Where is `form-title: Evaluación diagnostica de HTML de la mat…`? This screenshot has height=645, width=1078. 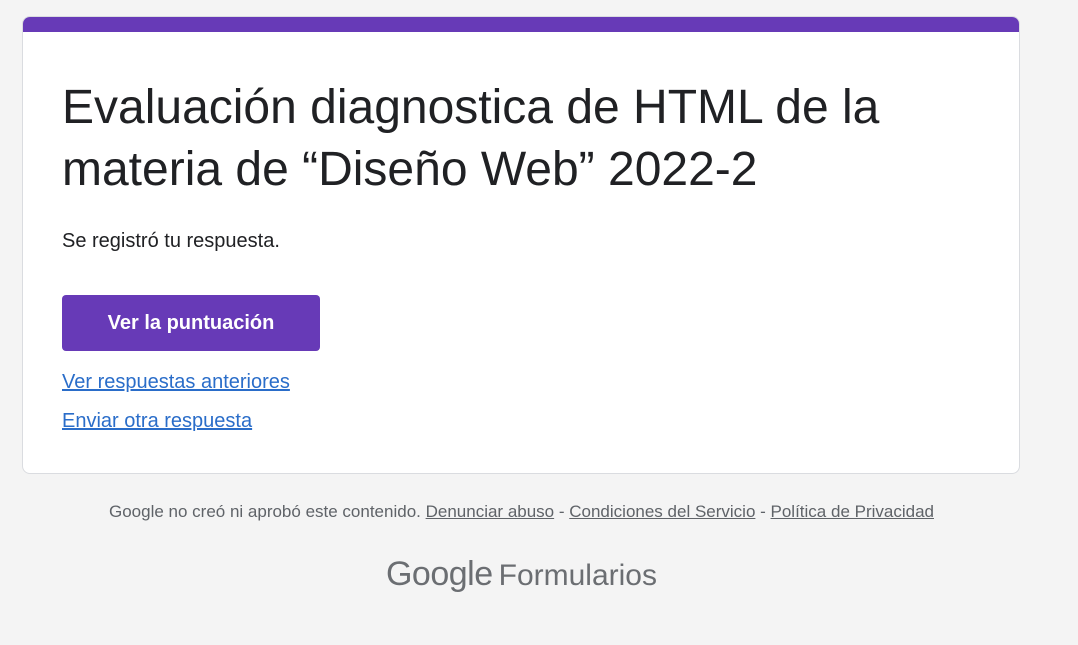
form-title: Evaluación diagnostica de HTML de la mat… is located at coordinates (471, 138).